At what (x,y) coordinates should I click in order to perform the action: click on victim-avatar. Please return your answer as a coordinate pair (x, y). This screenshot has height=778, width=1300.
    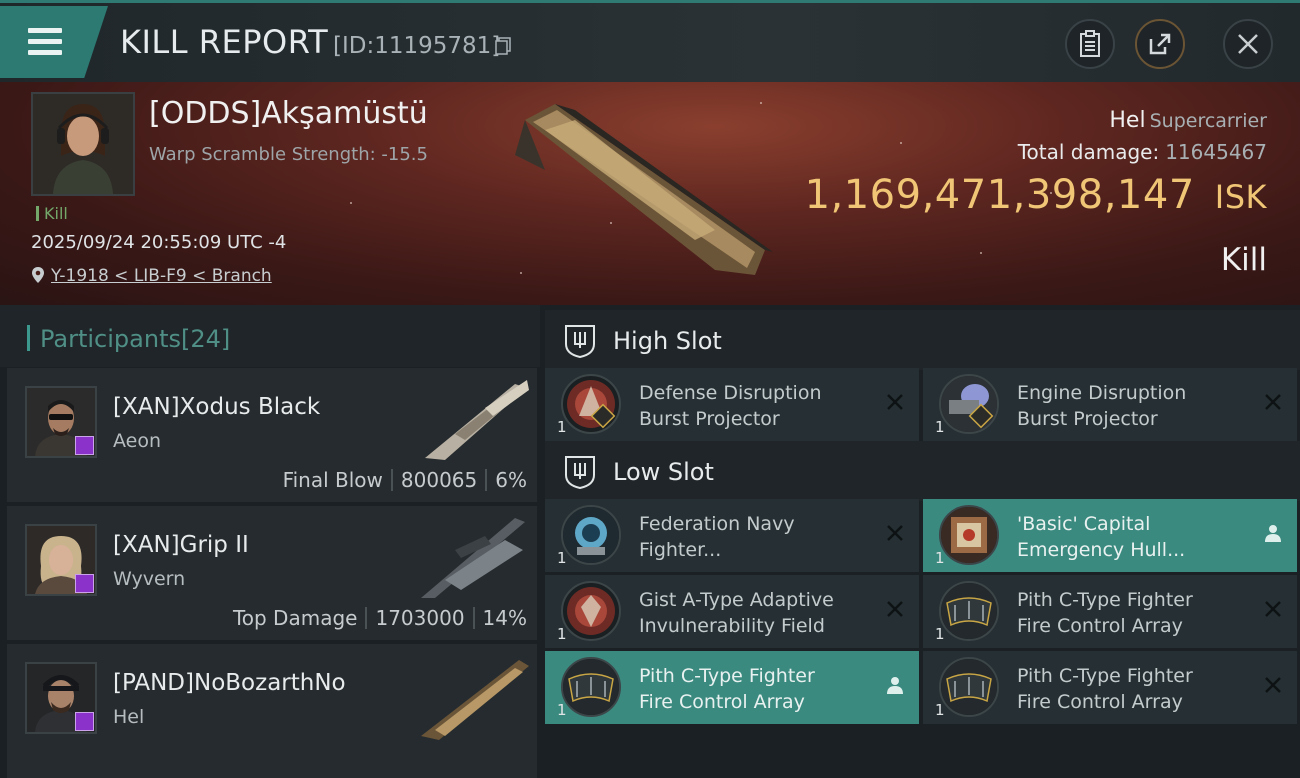
    Looking at the image, I should click on (83, 144).